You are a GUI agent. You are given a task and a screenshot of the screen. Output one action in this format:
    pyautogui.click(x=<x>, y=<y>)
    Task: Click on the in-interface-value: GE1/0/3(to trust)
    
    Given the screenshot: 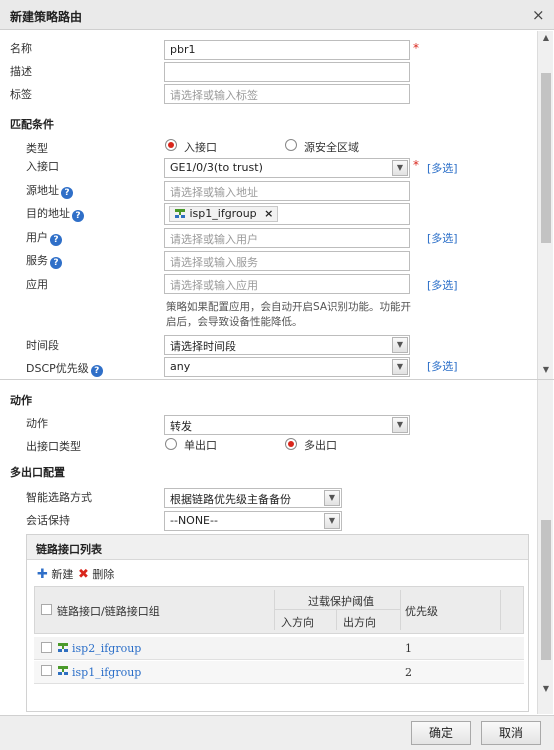 What is the action you would take?
    pyautogui.click(x=216, y=167)
    